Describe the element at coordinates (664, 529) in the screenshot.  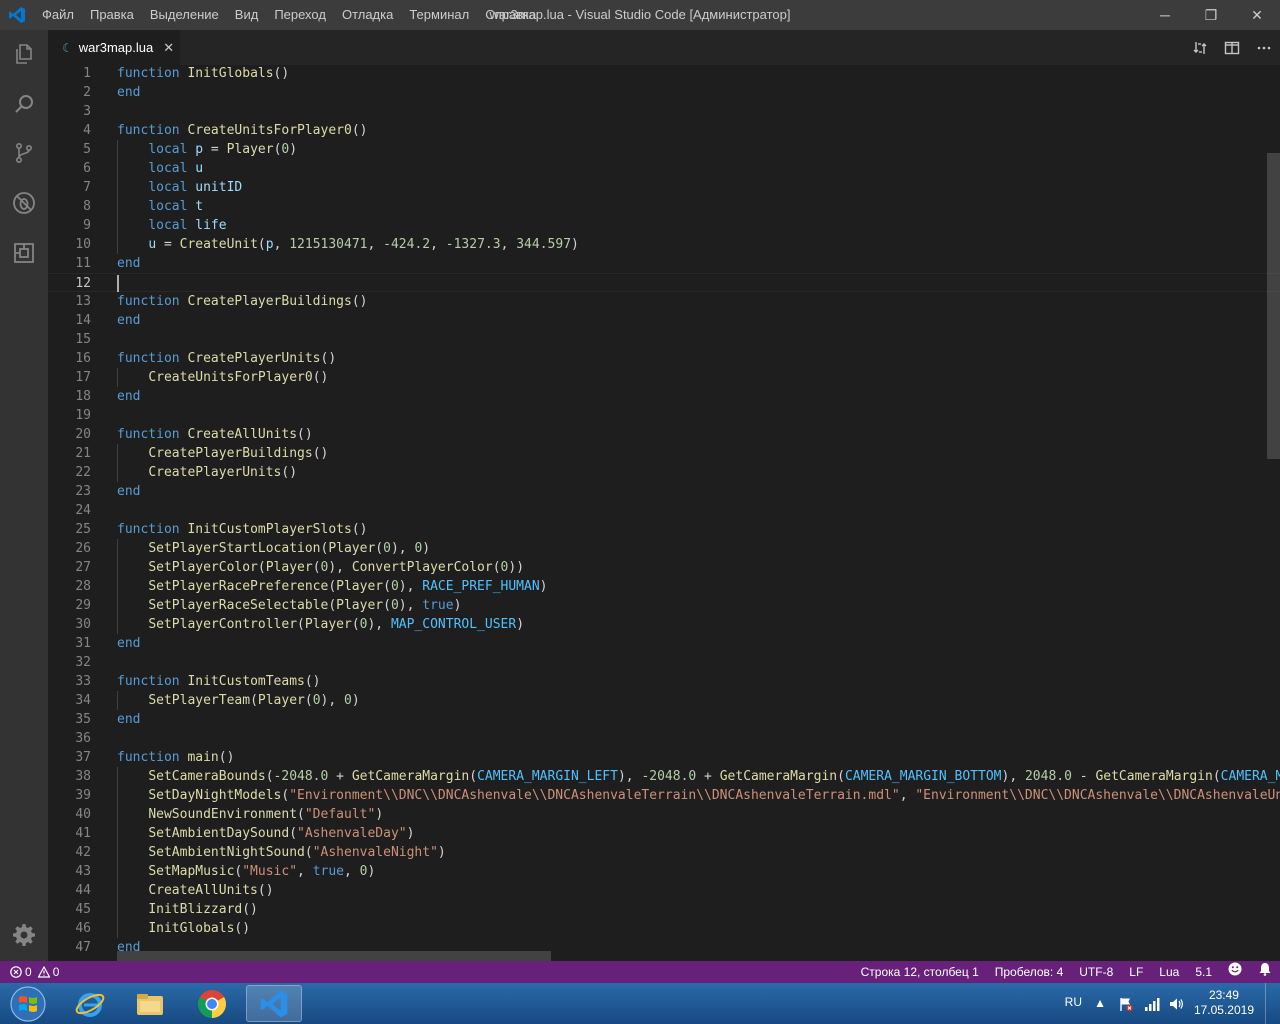
I see `code-line: 25 function InitCustomPlayerSlots()` at that location.